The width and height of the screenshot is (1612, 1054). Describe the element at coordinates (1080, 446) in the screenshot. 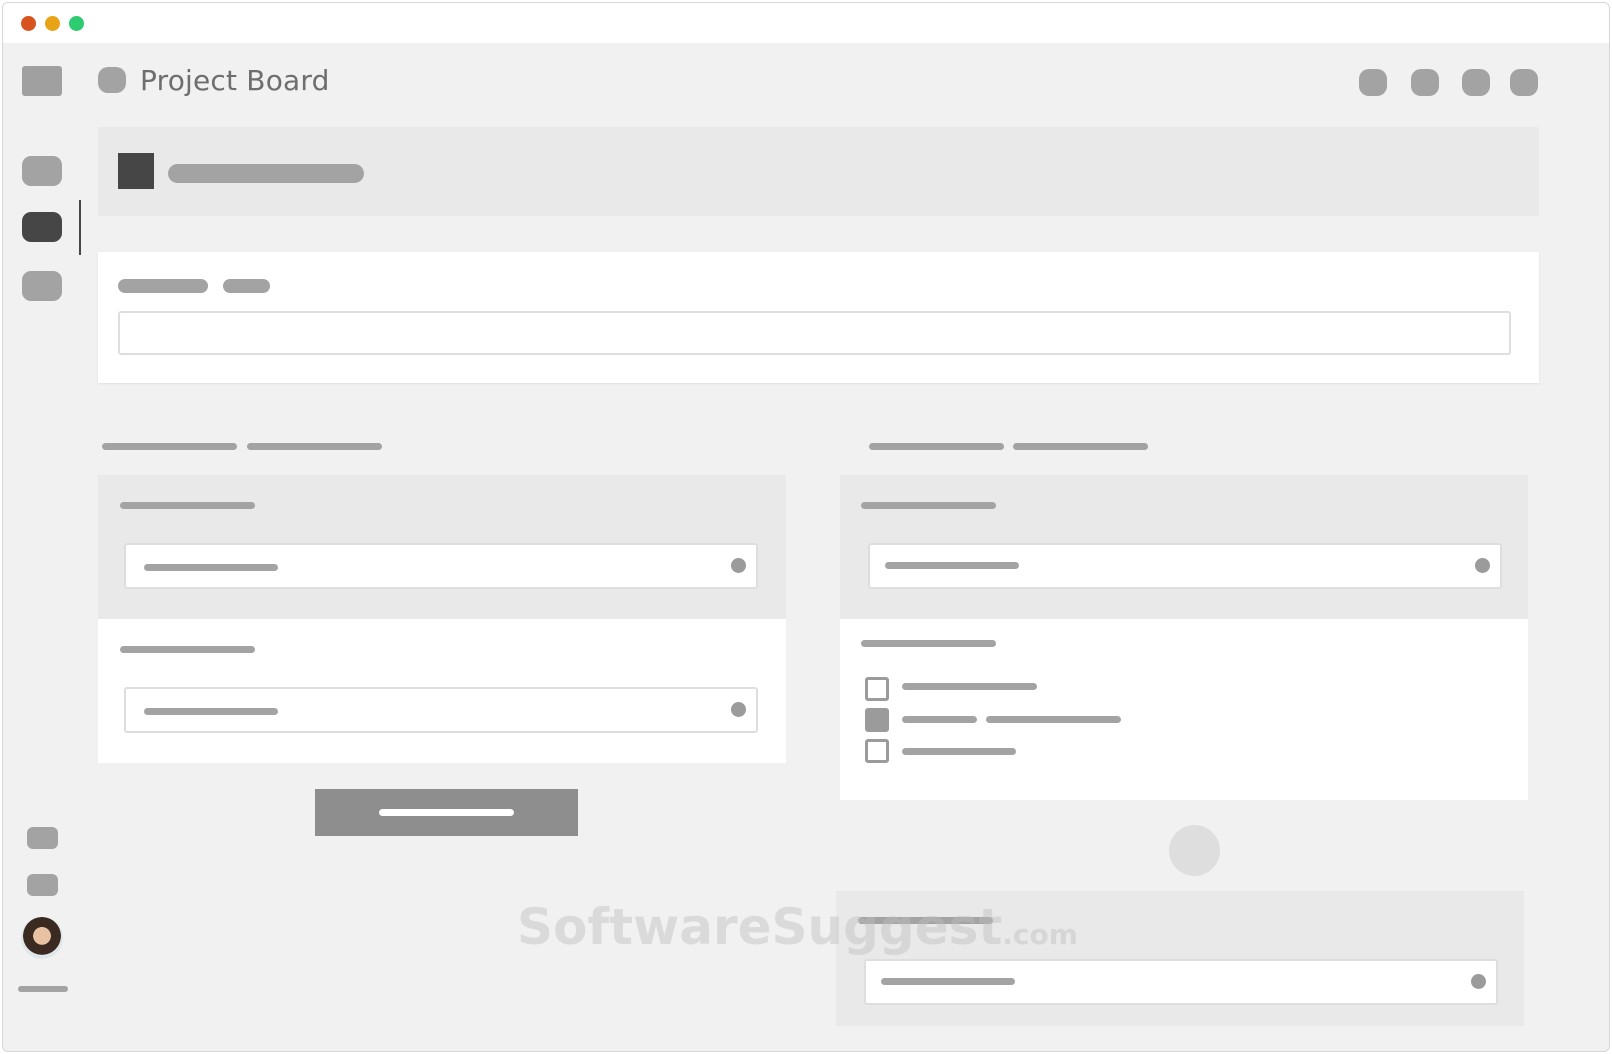

I see `right-section-subtitle-placeholder` at that location.